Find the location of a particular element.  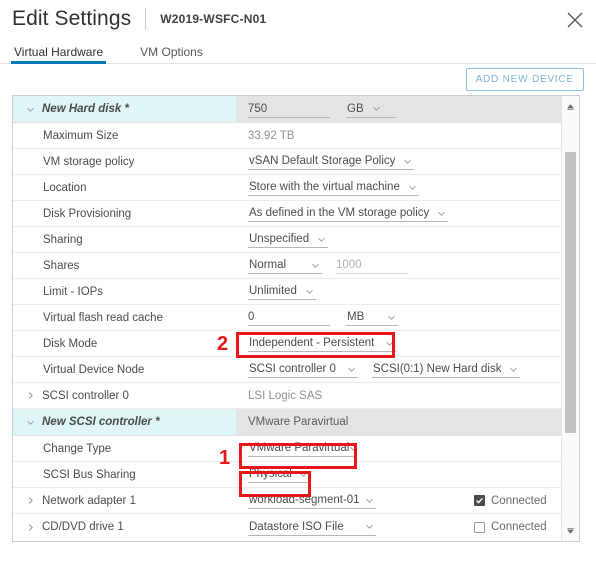

shares-value-input: 1000 is located at coordinates (372, 265).